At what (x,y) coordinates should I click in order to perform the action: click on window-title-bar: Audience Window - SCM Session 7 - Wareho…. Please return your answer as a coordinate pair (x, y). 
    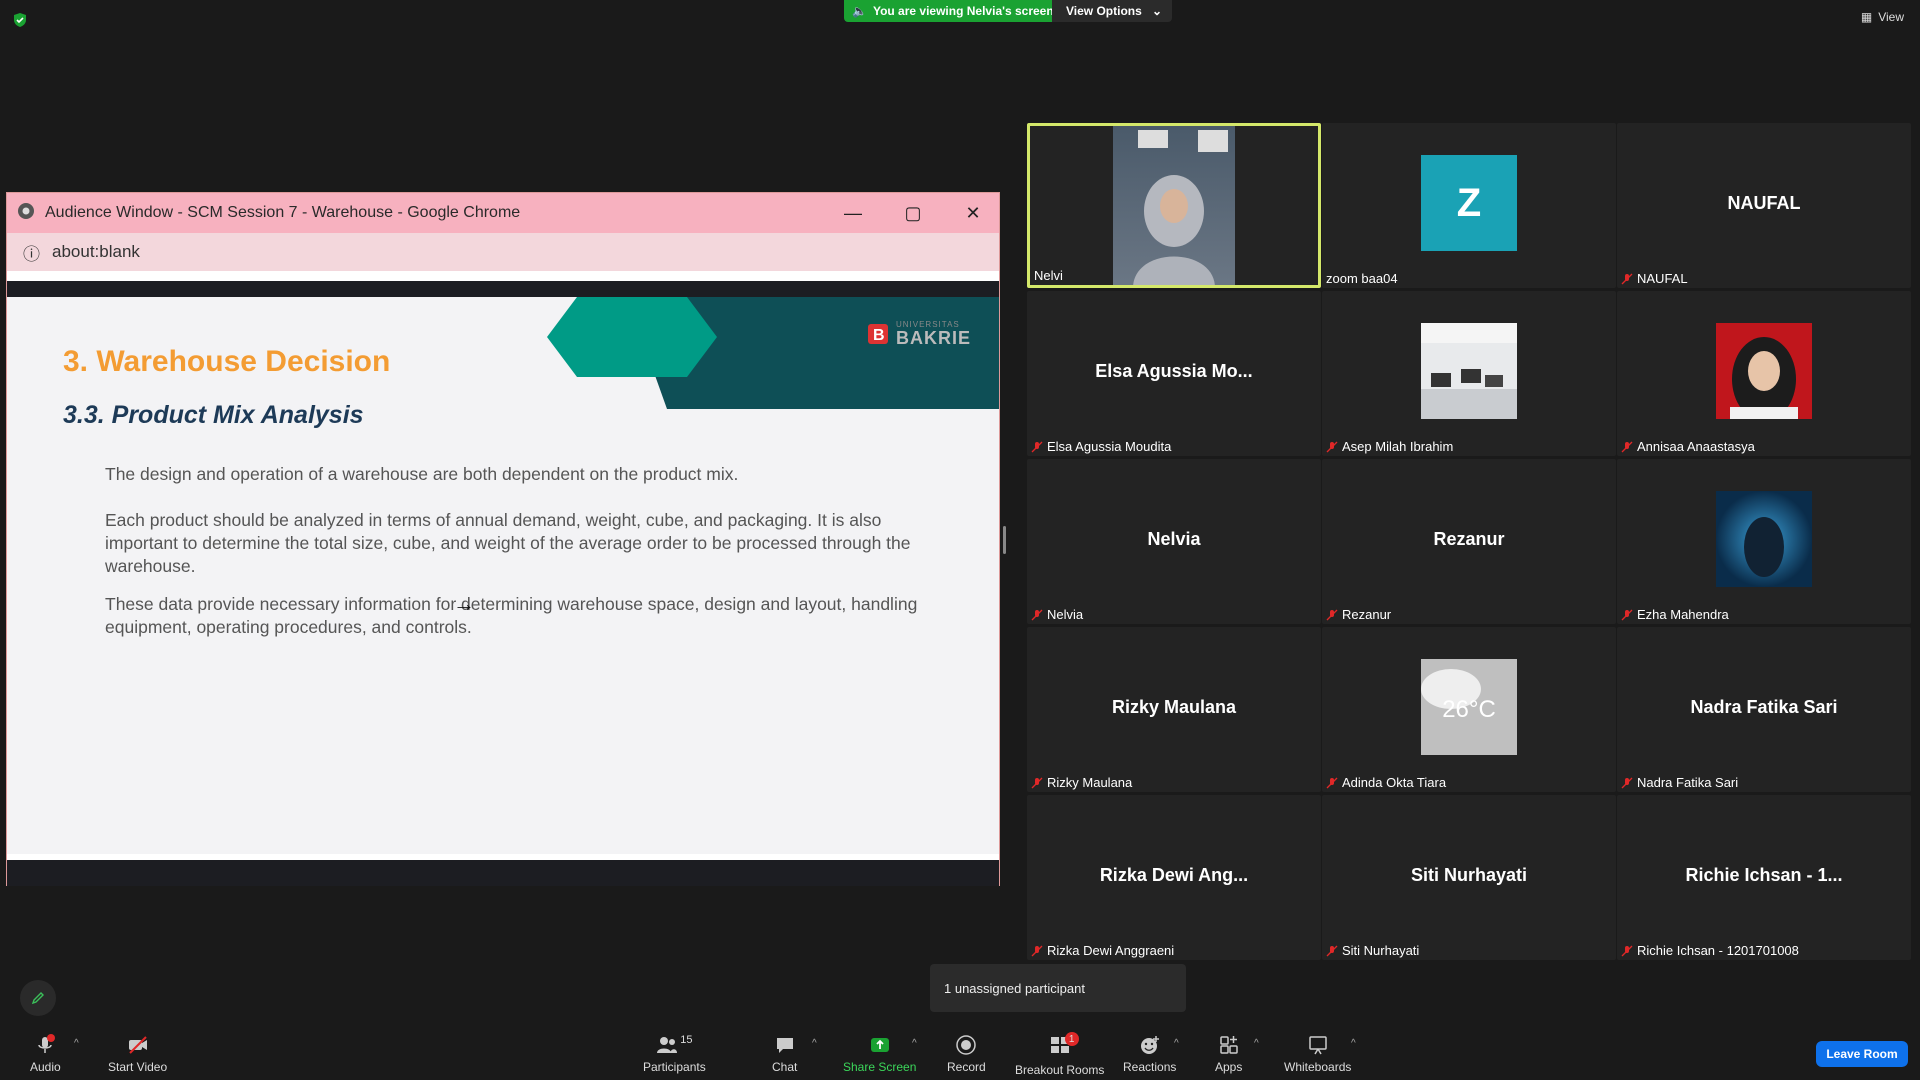
    Looking at the image, I should click on (503, 213).